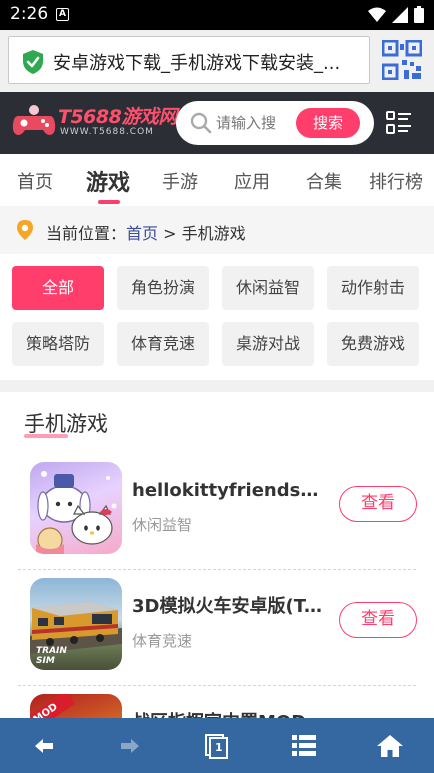  What do you see at coordinates (217, 15) in the screenshot?
I see `status-bar: 2:26 A` at bounding box center [217, 15].